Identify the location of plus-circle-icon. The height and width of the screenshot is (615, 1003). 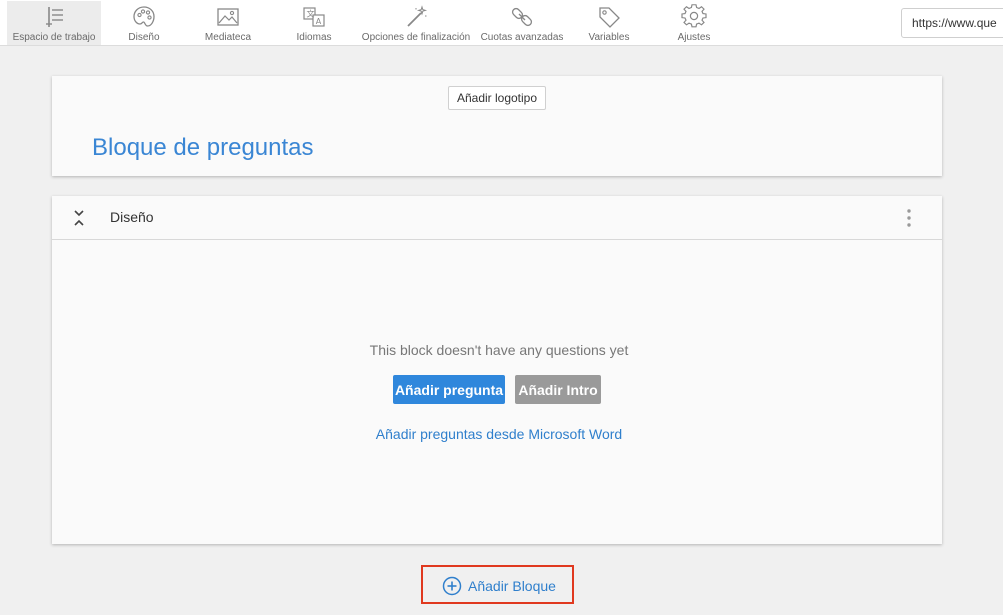
(452, 586).